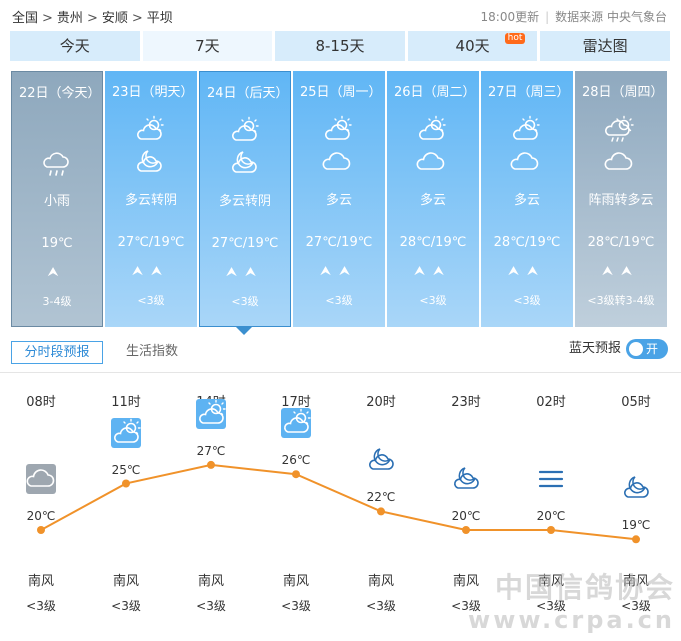  What do you see at coordinates (551, 402) in the screenshot?
I see `hour-time: 02时` at bounding box center [551, 402].